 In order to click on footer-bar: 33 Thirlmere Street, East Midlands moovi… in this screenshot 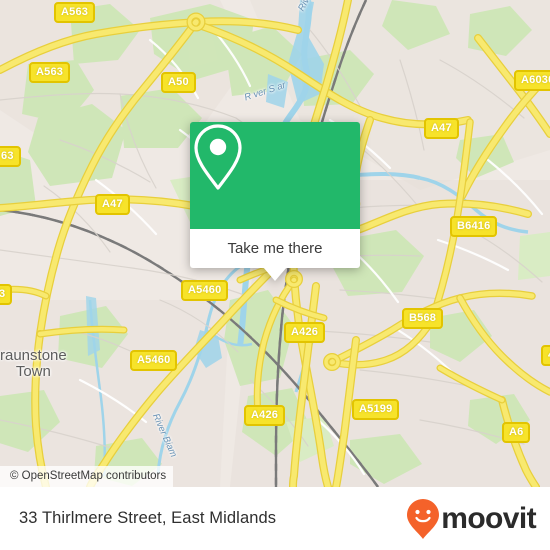, I will do `click(275, 518)`.